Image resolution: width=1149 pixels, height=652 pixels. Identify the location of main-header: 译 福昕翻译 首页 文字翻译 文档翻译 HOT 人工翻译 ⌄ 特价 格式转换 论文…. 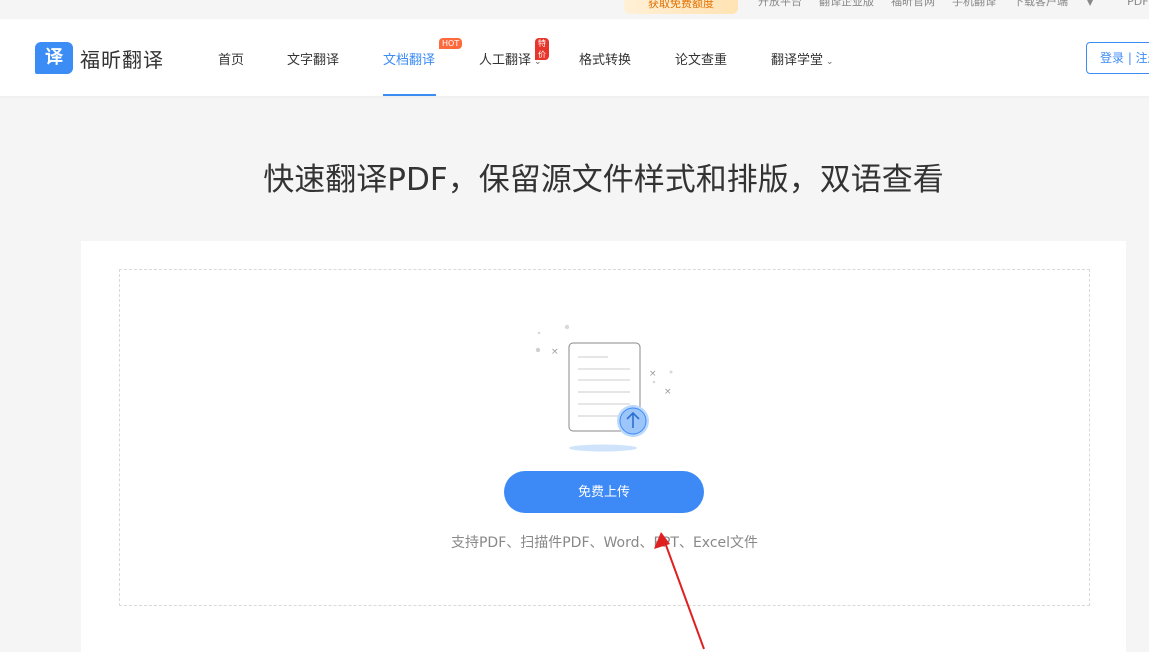
(574, 57).